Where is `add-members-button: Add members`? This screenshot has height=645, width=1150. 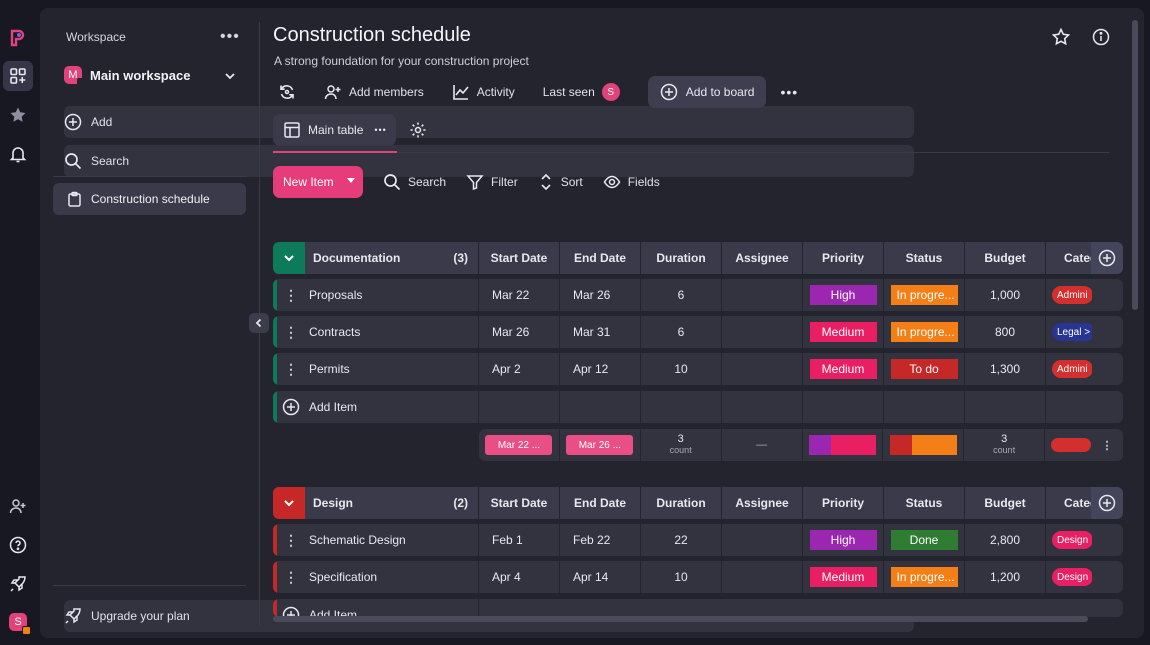
add-members-button: Add members is located at coordinates (374, 92).